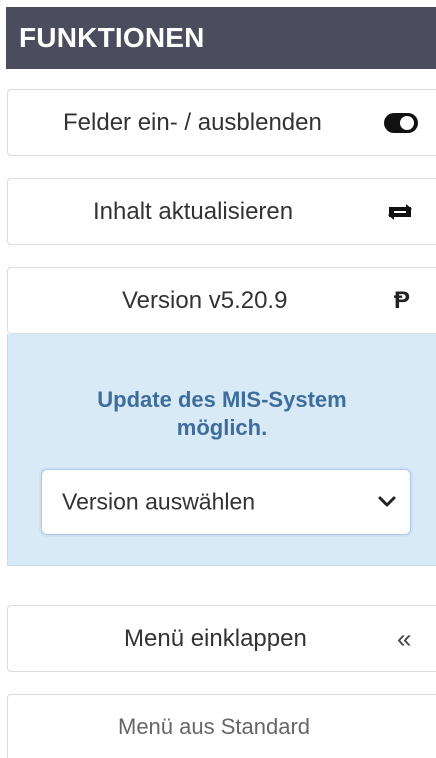 Image resolution: width=436 pixels, height=758 pixels. What do you see at coordinates (214, 726) in the screenshot?
I see `menu-standard-label: Menü aus Standard` at bounding box center [214, 726].